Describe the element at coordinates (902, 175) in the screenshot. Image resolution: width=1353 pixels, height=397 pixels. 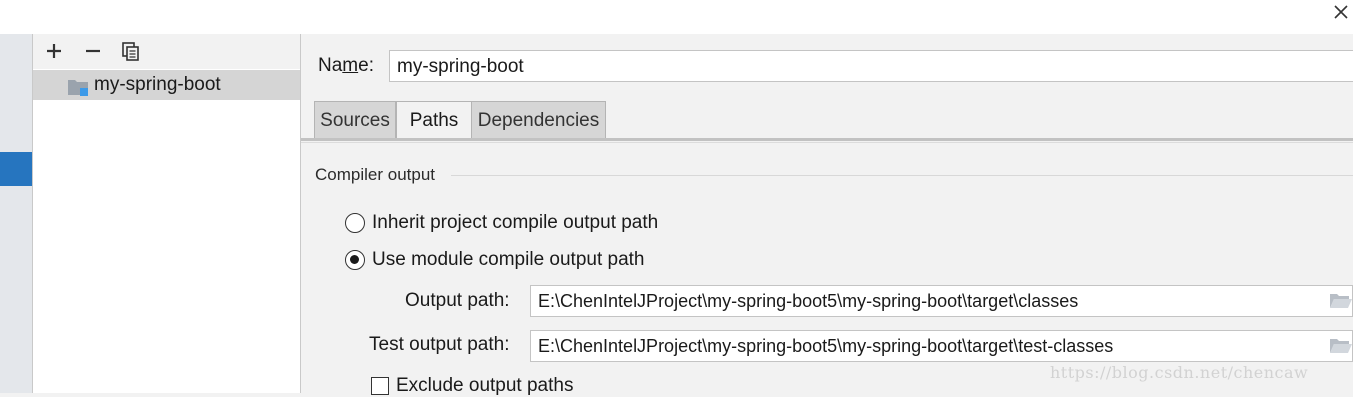
I see `section-divider` at that location.